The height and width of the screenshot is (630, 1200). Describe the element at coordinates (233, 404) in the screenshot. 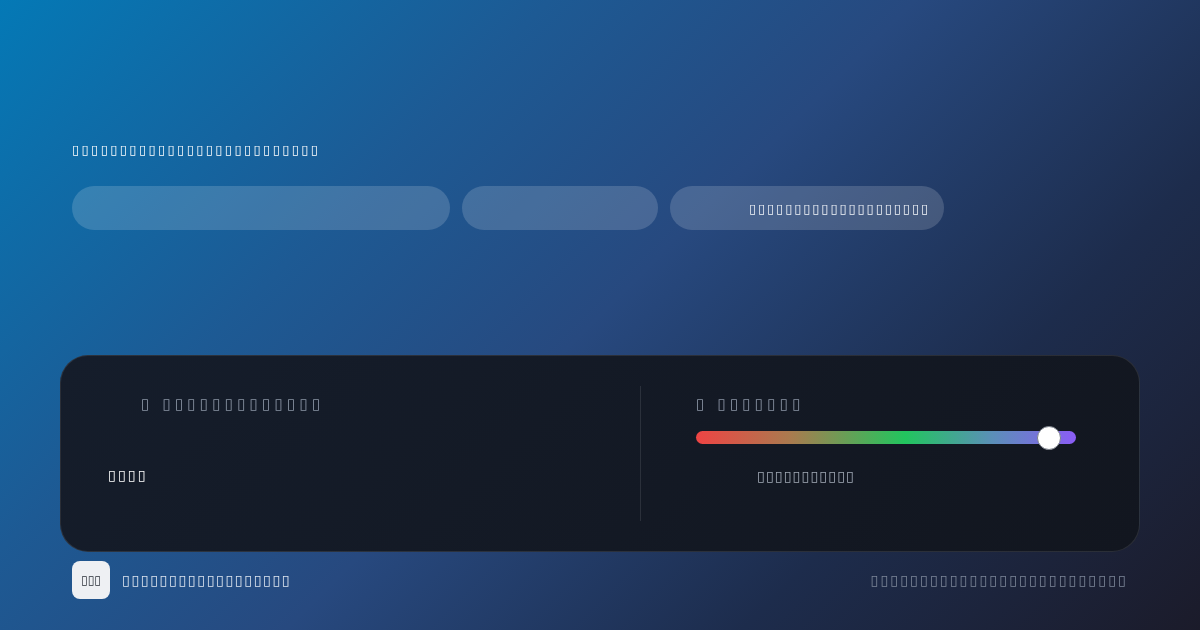

I see `panel-label: ▯ ▯▯▯▯▯▯▯▯▯▯▯▯▯` at that location.